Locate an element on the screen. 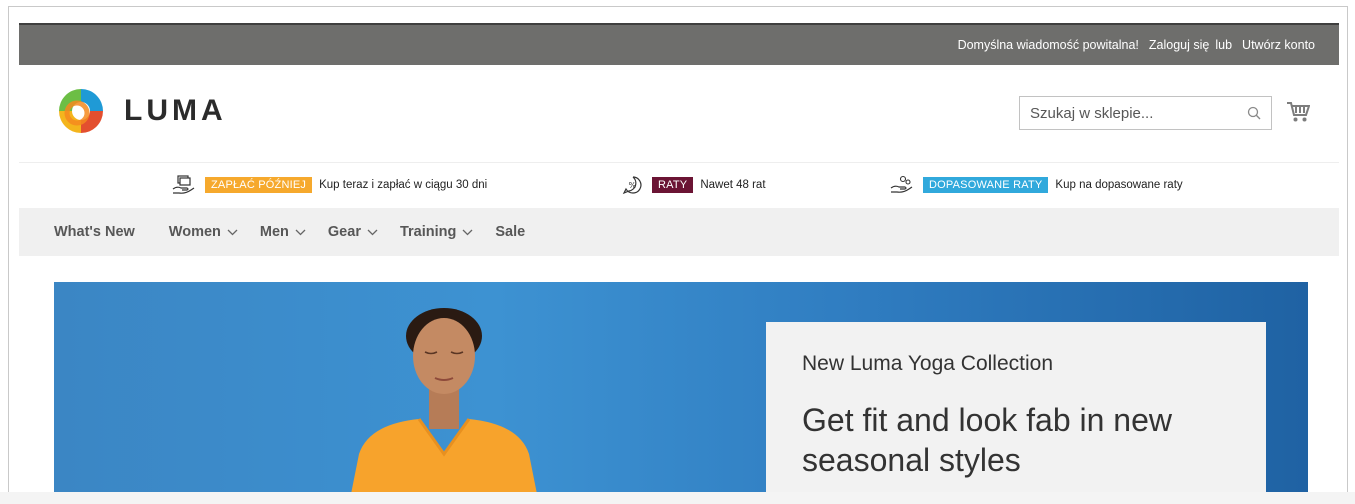  nav-item-training: Training is located at coordinates (436, 232).